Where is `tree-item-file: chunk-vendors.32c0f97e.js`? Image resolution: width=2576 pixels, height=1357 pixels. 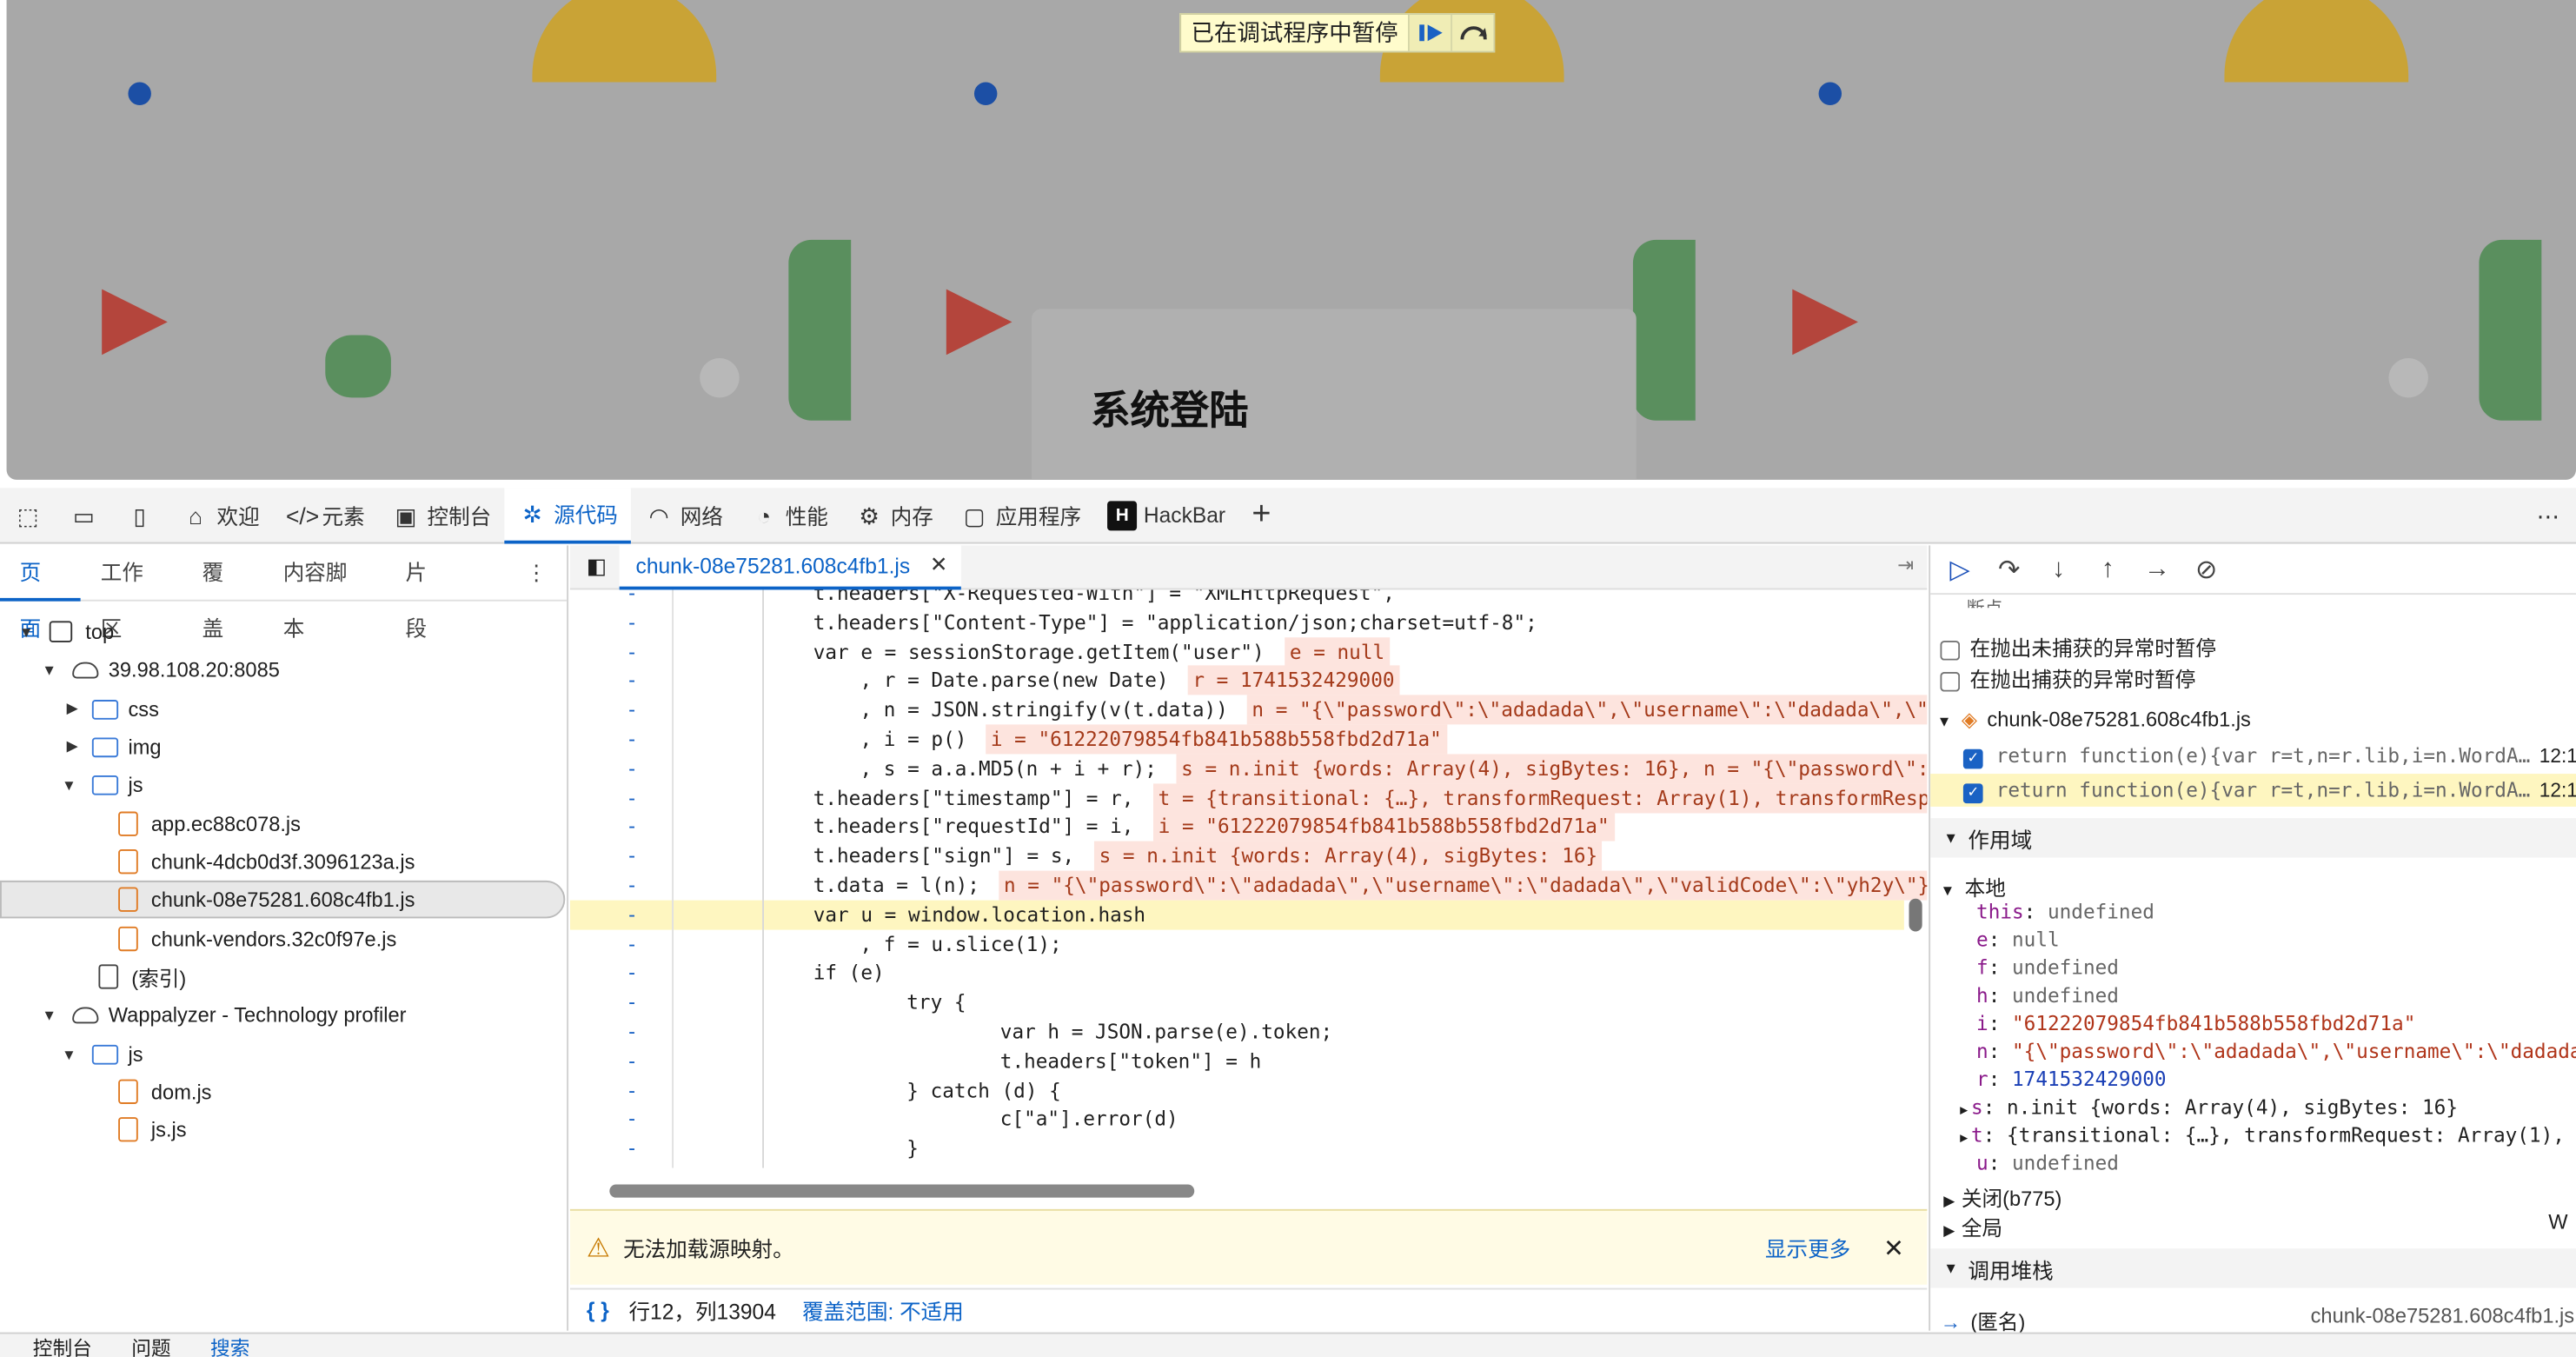
tree-item-file: chunk-vendors.32c0f97e.js is located at coordinates (282, 939).